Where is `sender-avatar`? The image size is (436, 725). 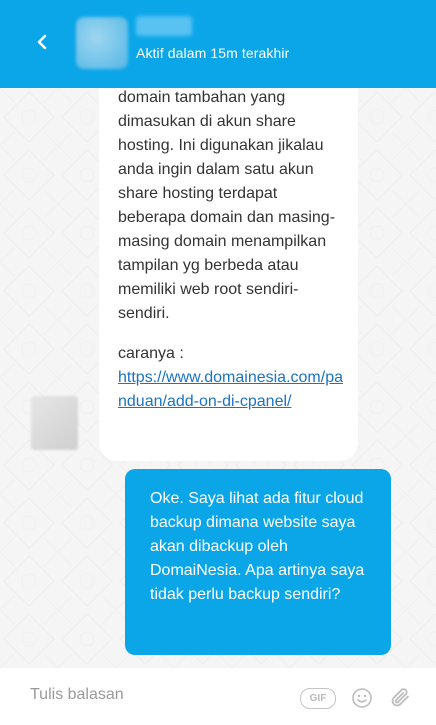 sender-avatar is located at coordinates (54, 423).